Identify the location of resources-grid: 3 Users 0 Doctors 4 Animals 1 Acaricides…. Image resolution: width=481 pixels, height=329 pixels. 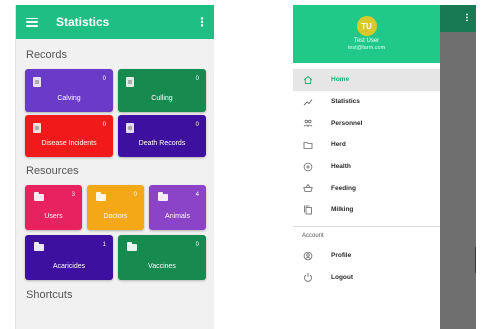
(115, 233).